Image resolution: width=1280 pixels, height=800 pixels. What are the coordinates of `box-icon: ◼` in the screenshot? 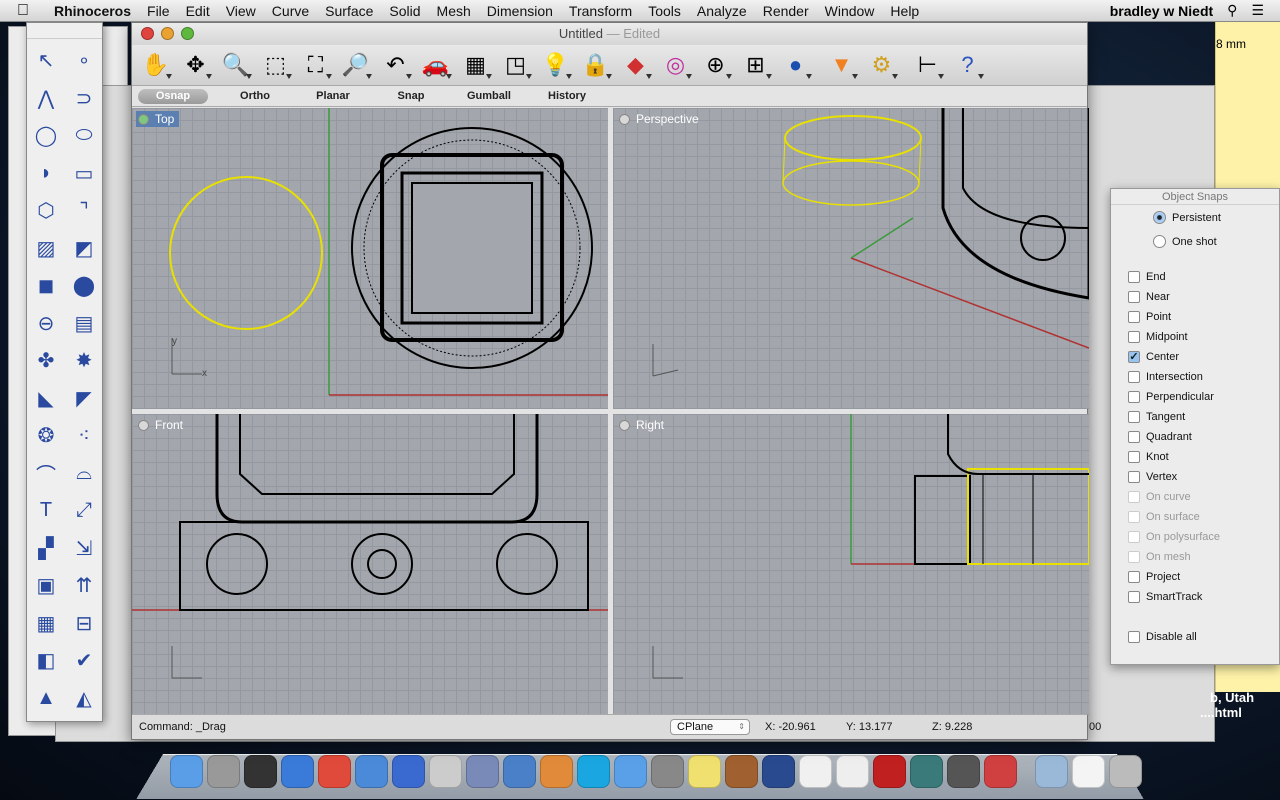 It's located at (46, 286).